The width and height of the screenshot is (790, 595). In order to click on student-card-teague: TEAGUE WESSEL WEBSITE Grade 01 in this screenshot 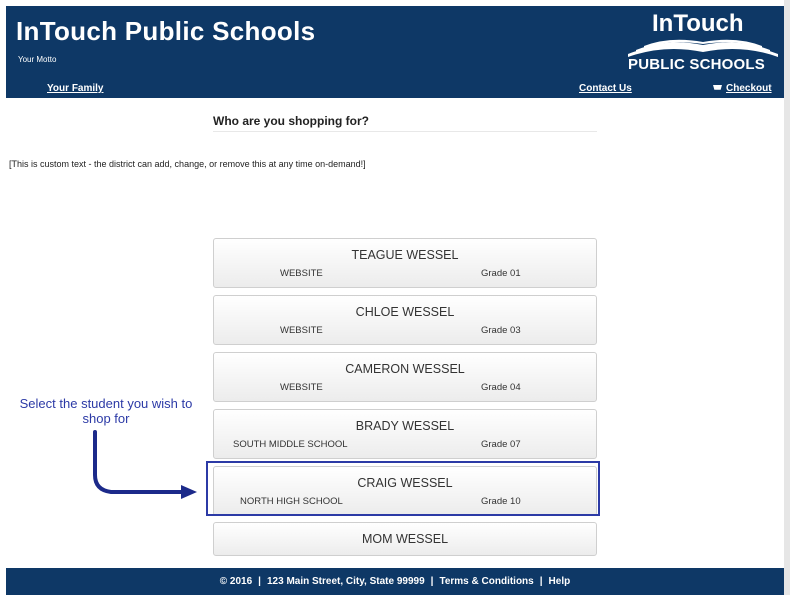, I will do `click(405, 263)`.